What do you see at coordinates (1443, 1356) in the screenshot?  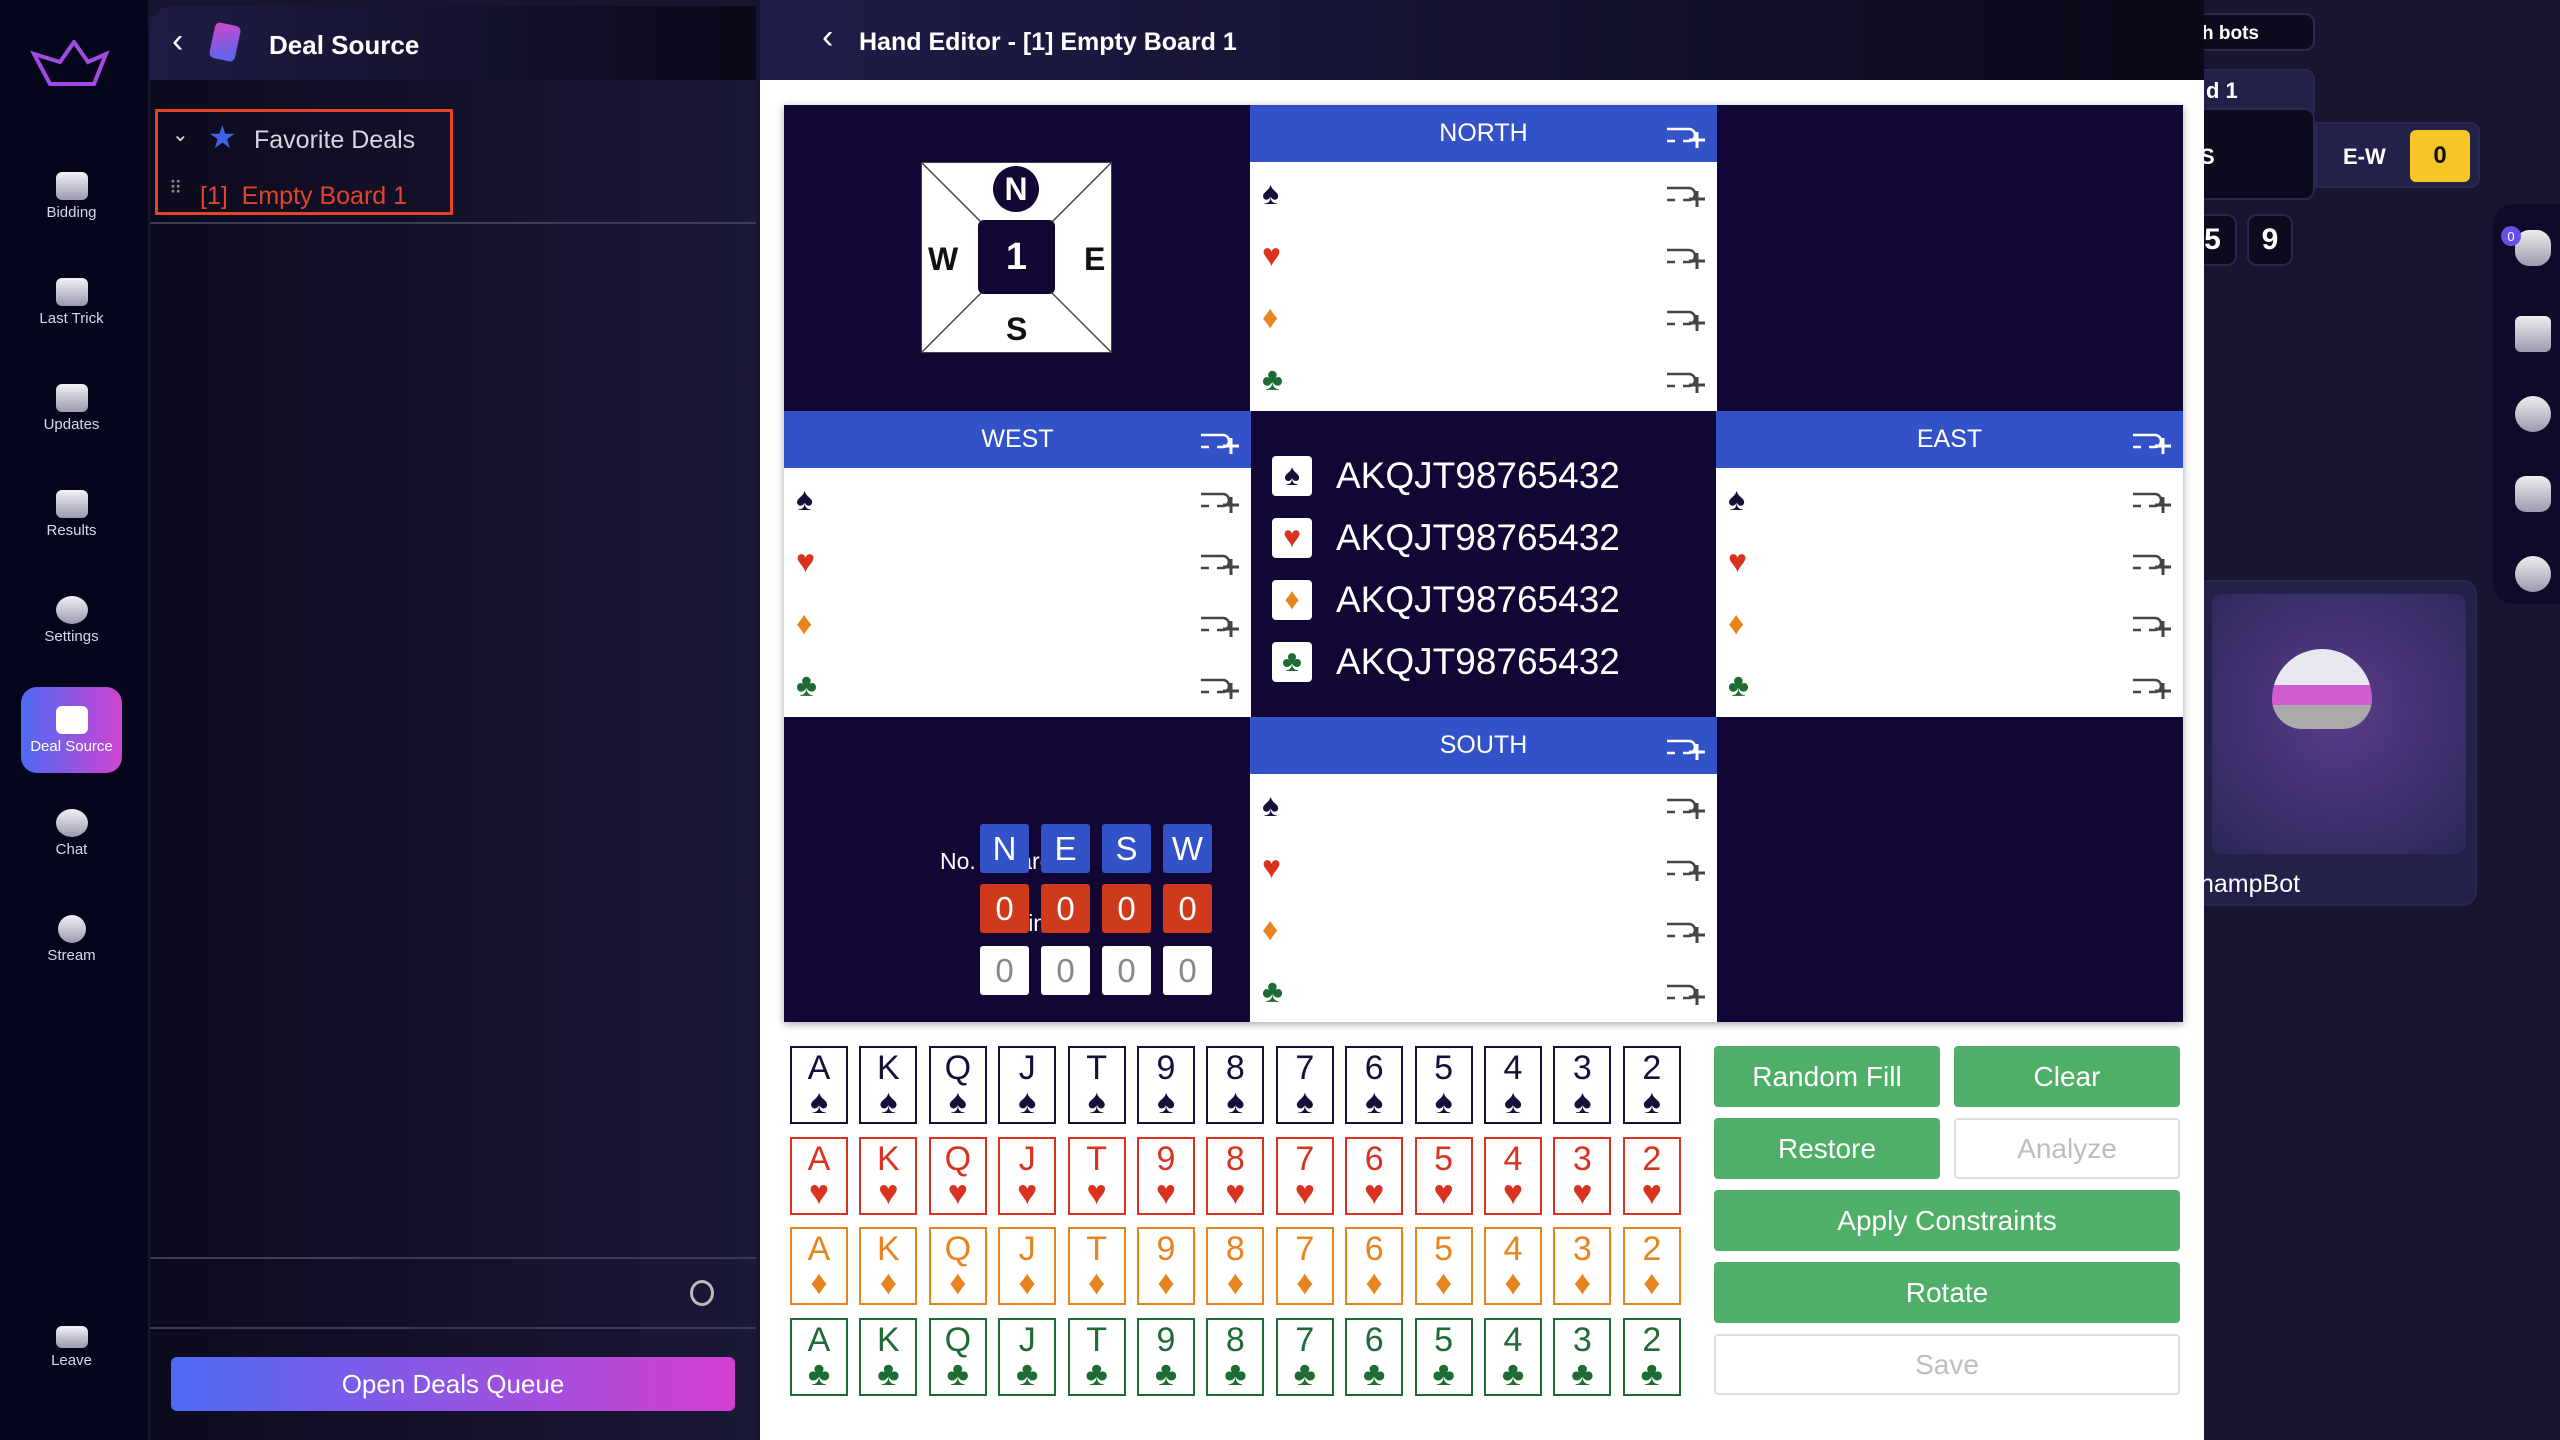 I see `card-5-clubs: 5 ♣` at bounding box center [1443, 1356].